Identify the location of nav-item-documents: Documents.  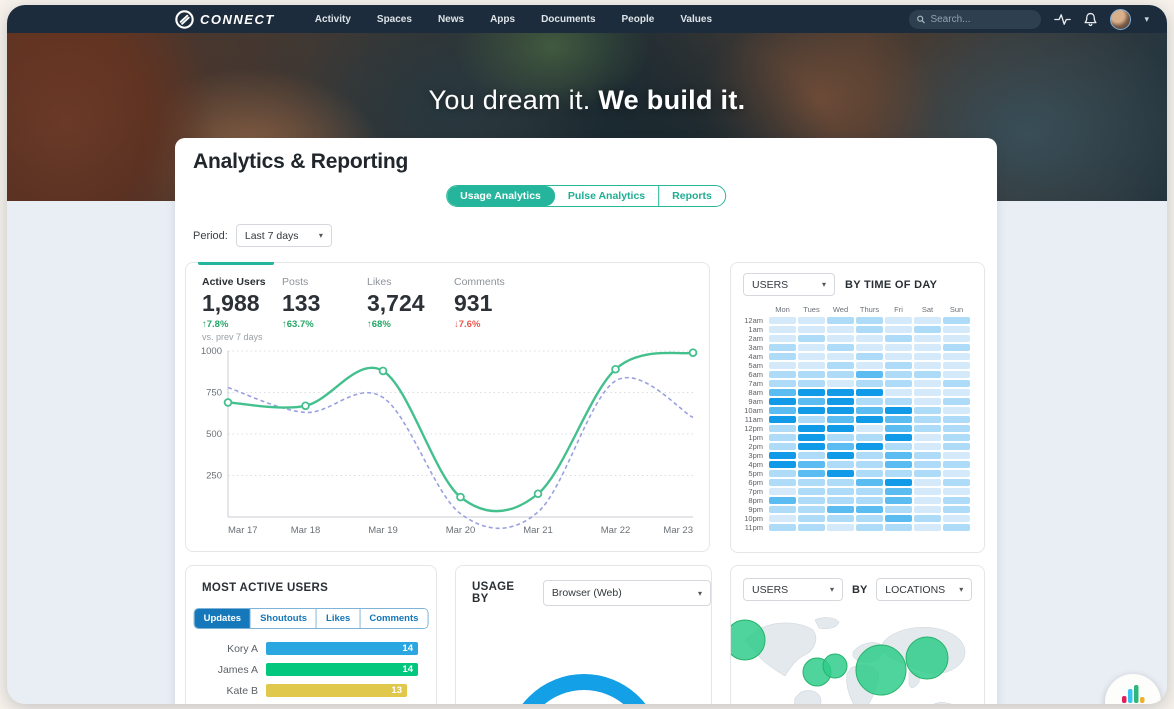
(568, 19).